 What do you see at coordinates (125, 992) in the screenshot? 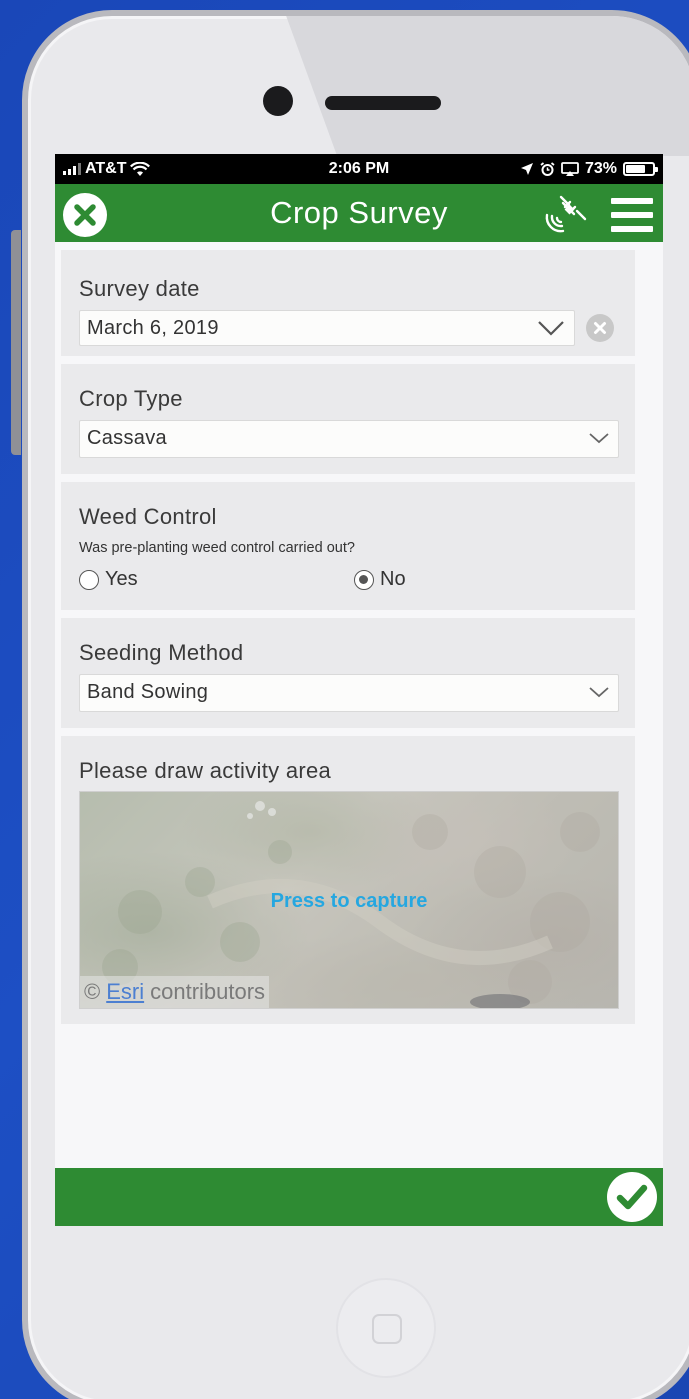
I see `attribution-esri-link: Esri` at bounding box center [125, 992].